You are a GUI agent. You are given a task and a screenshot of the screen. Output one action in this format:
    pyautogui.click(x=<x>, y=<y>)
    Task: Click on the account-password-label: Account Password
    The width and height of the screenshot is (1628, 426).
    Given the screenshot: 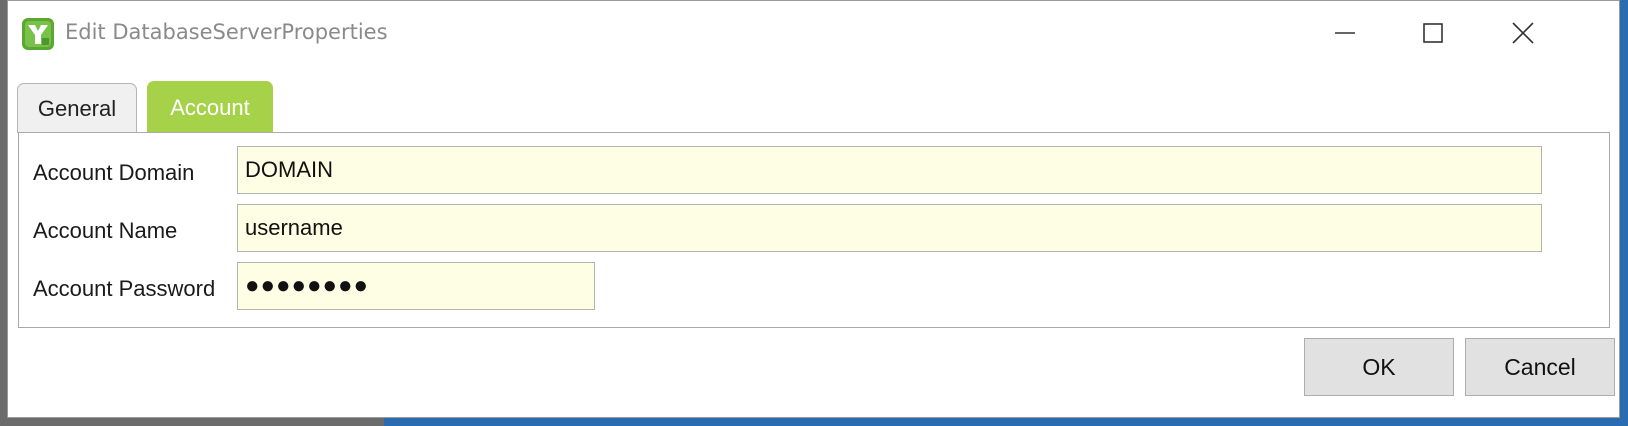 What is the action you would take?
    pyautogui.click(x=124, y=288)
    